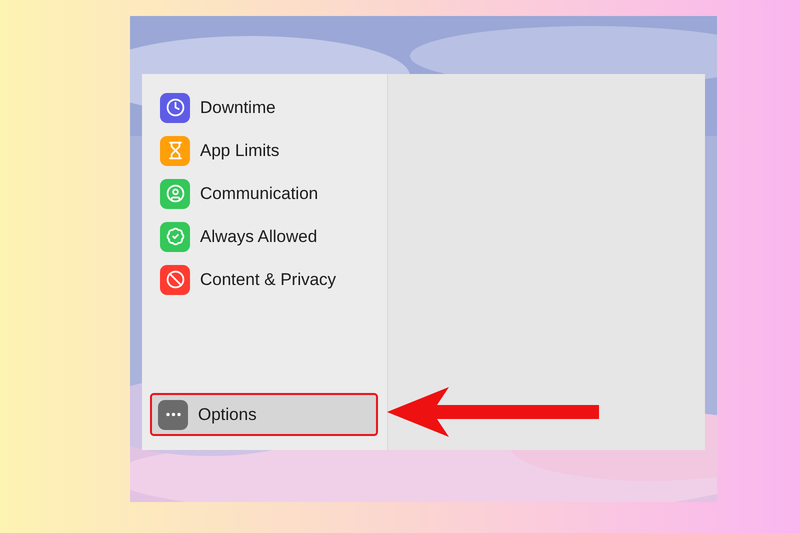 The height and width of the screenshot is (533, 800). I want to click on clock-icon, so click(175, 107).